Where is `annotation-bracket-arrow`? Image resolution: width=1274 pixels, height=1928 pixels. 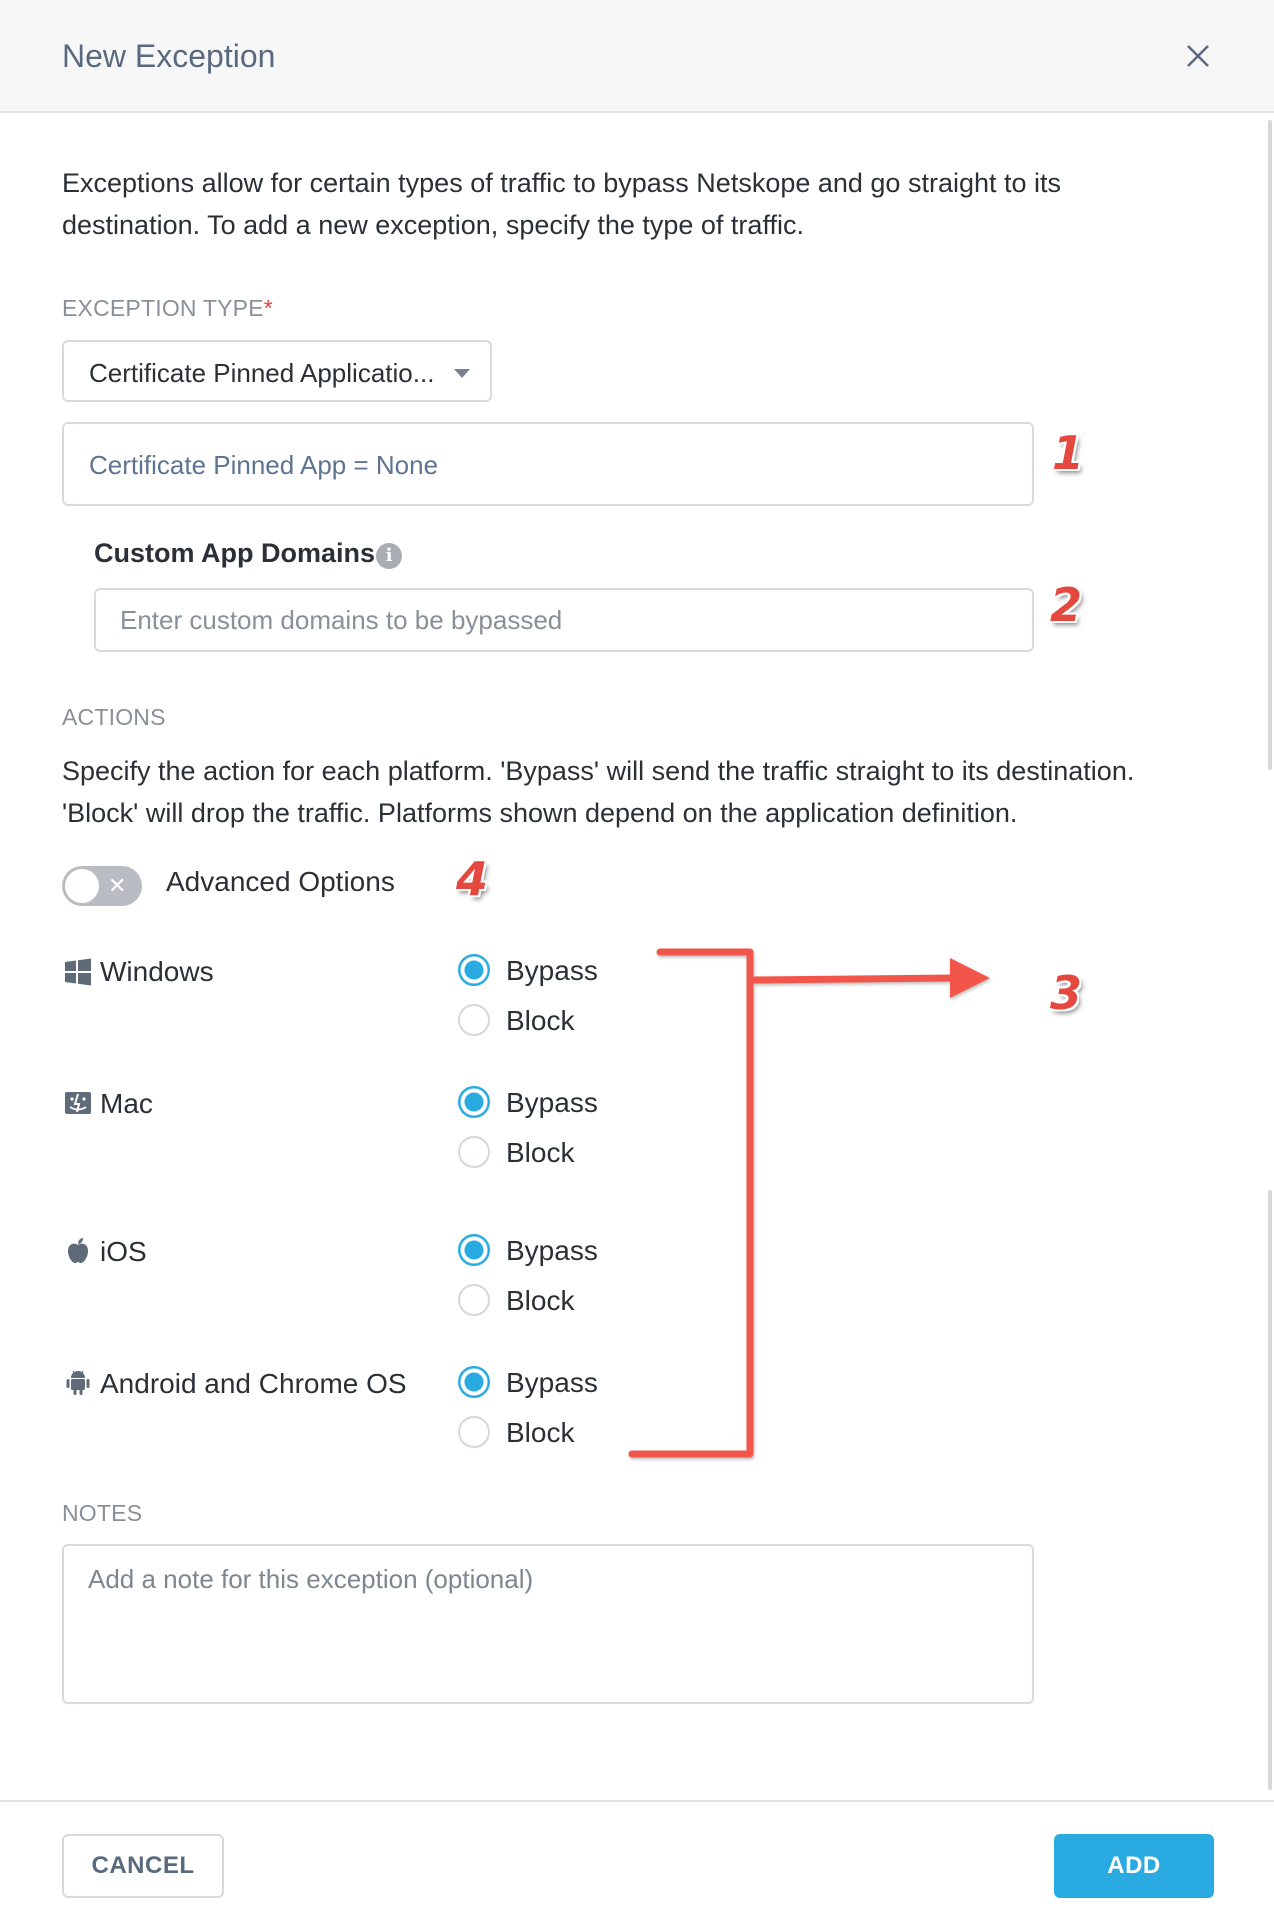 annotation-bracket-arrow is located at coordinates (809, 1203).